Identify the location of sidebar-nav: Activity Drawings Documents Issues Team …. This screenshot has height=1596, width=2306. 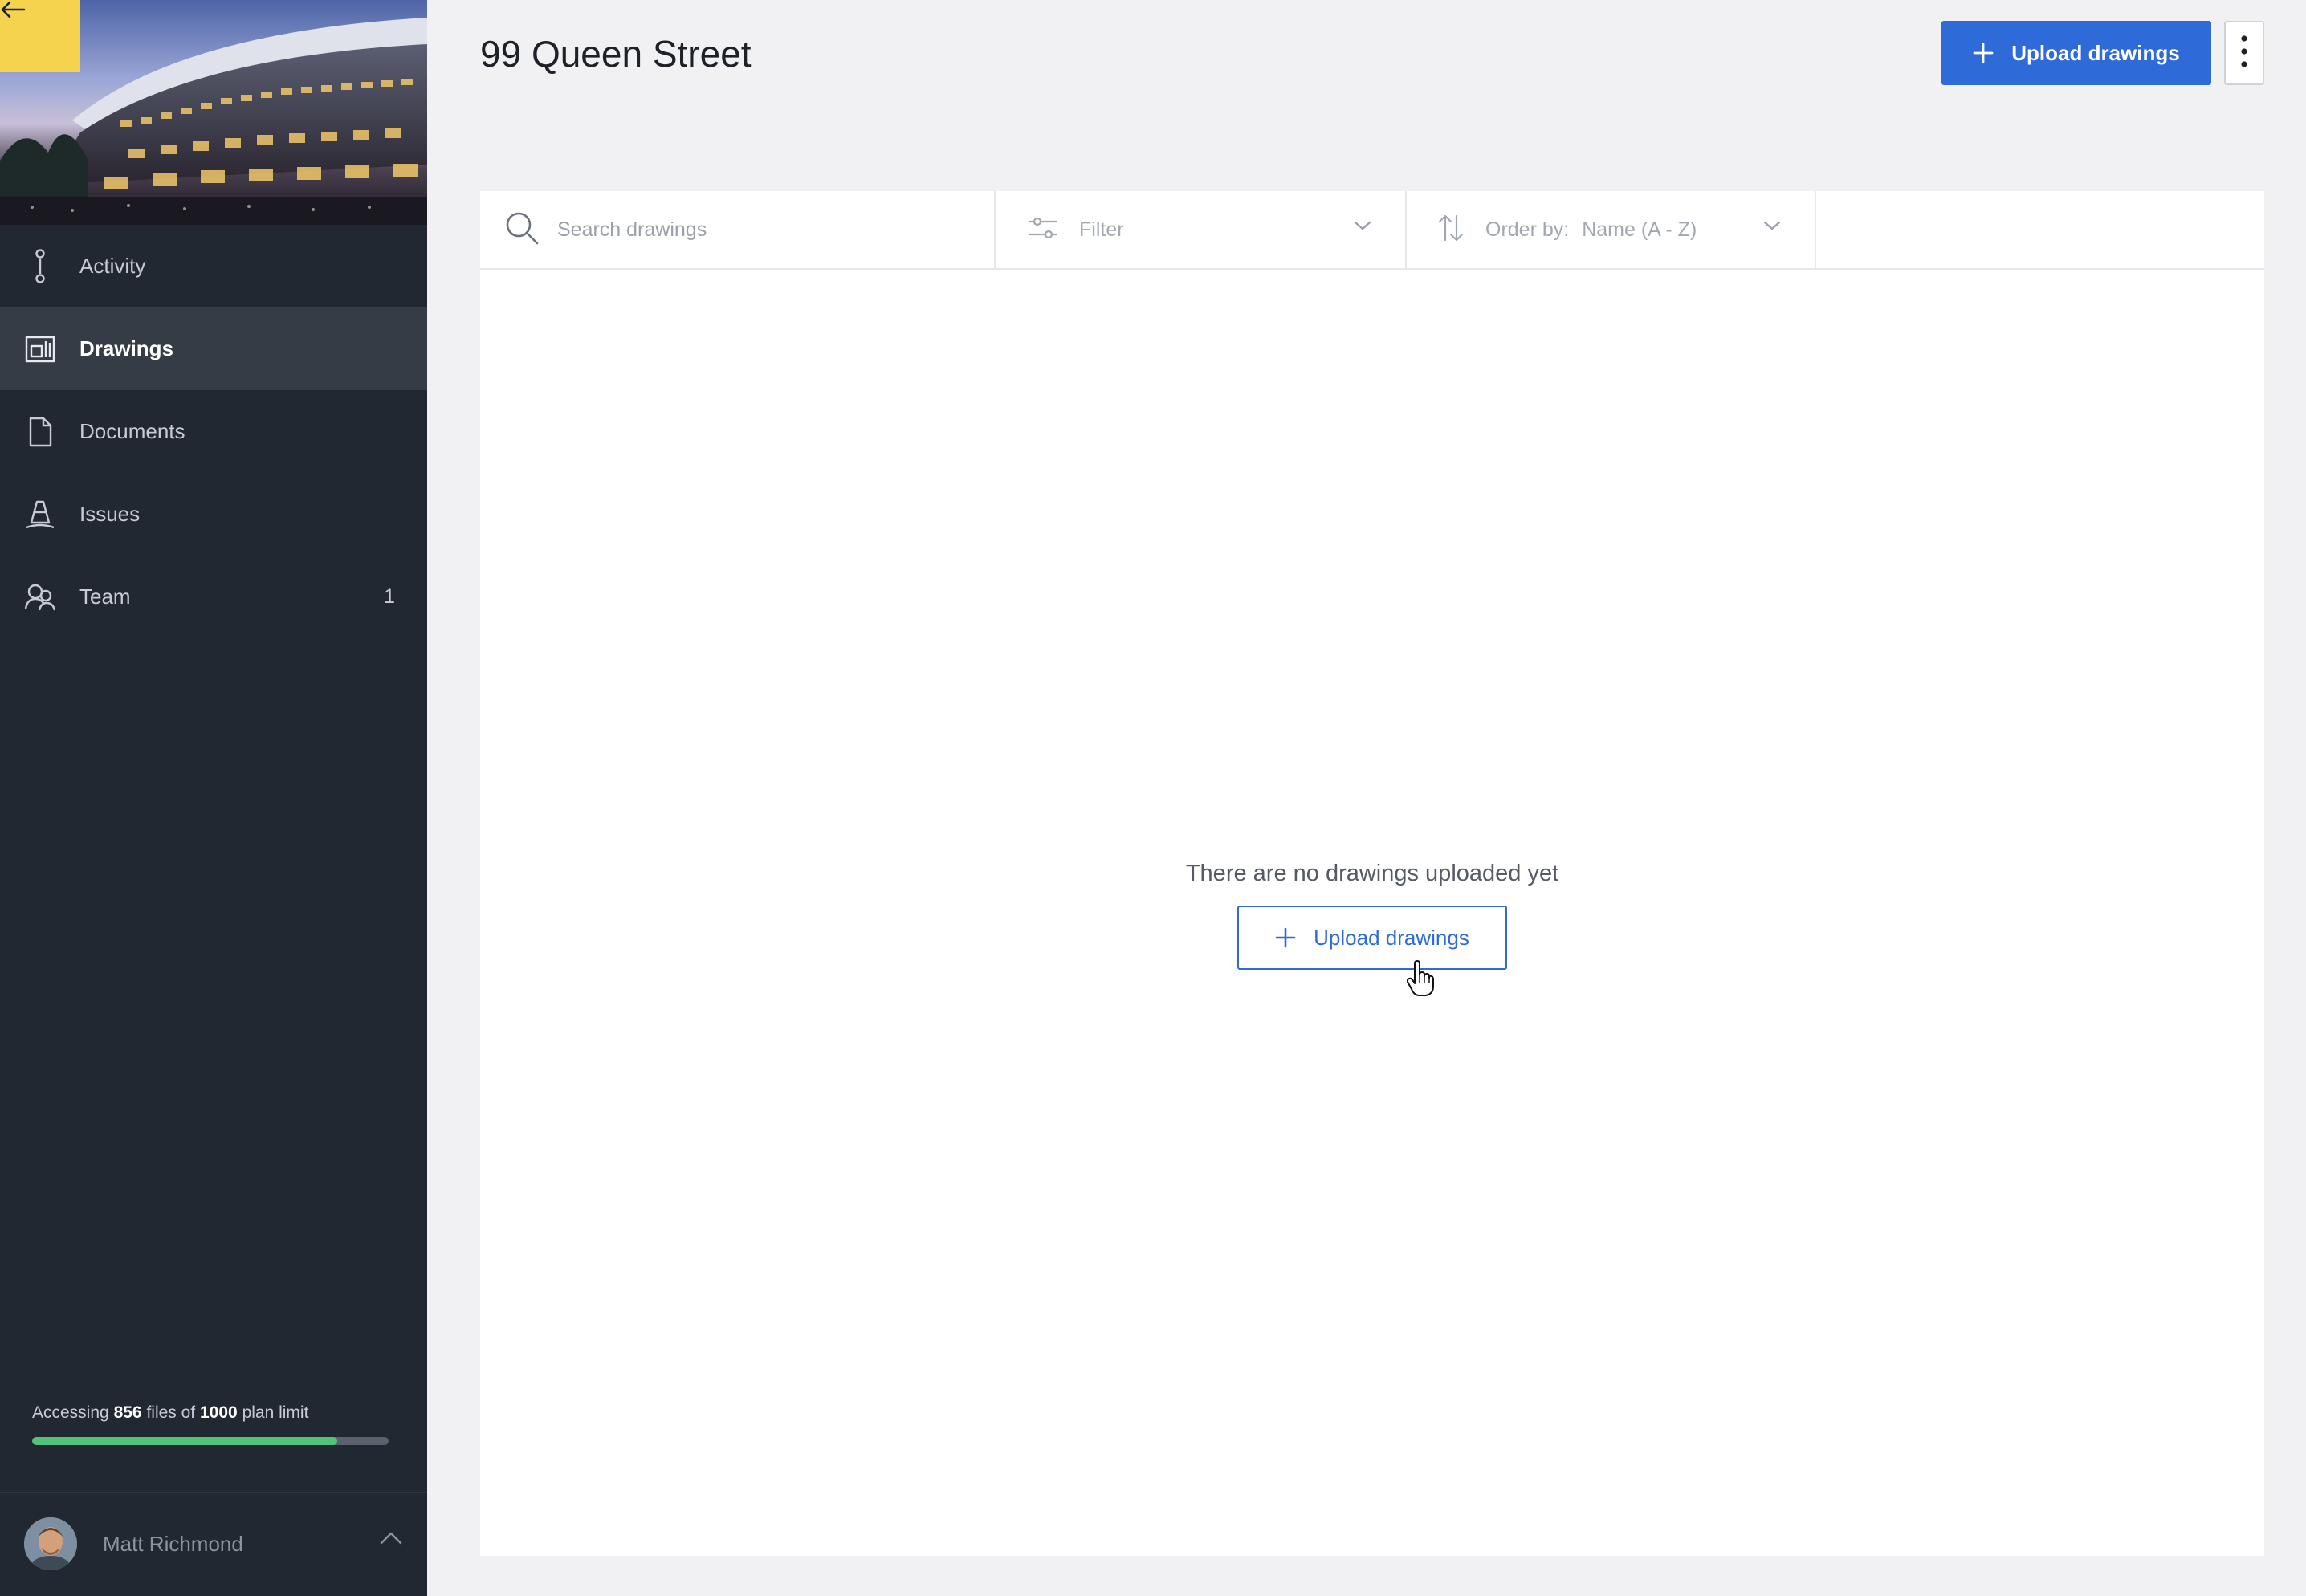
(213, 432).